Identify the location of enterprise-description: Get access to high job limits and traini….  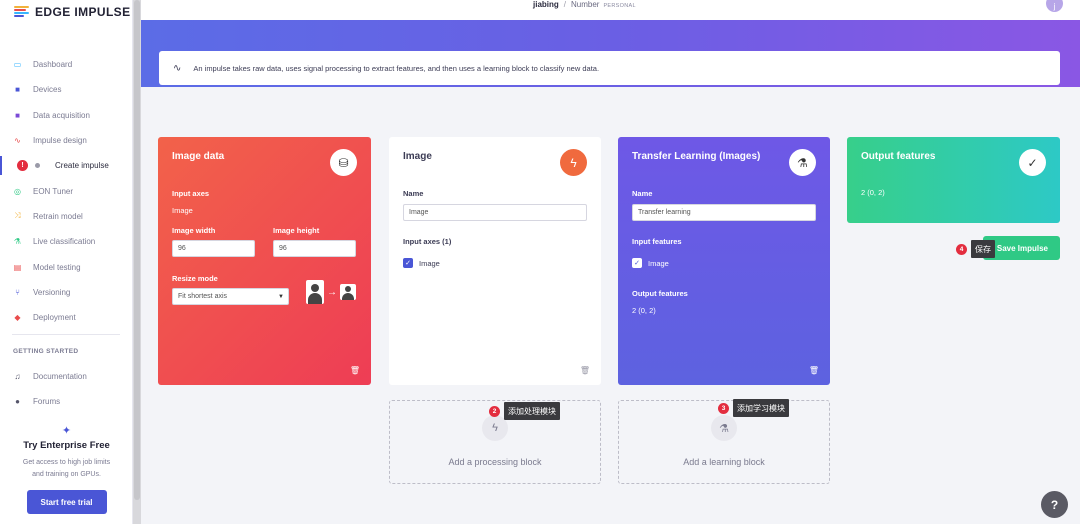
(66, 469).